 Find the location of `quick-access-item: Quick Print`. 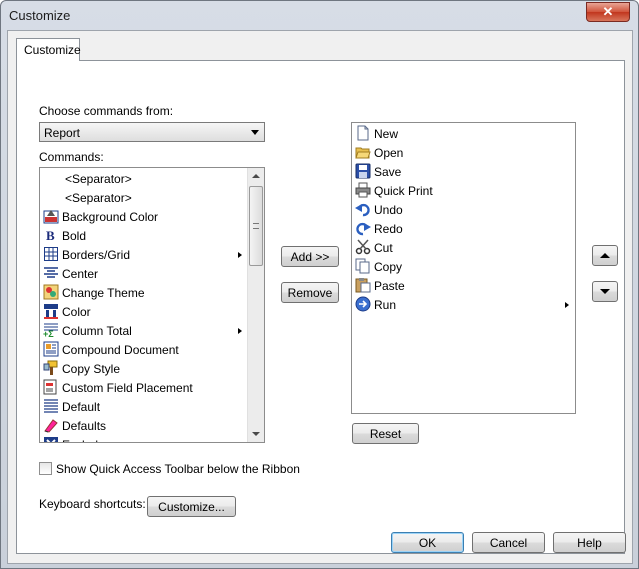

quick-access-item: Quick Print is located at coordinates (463, 190).